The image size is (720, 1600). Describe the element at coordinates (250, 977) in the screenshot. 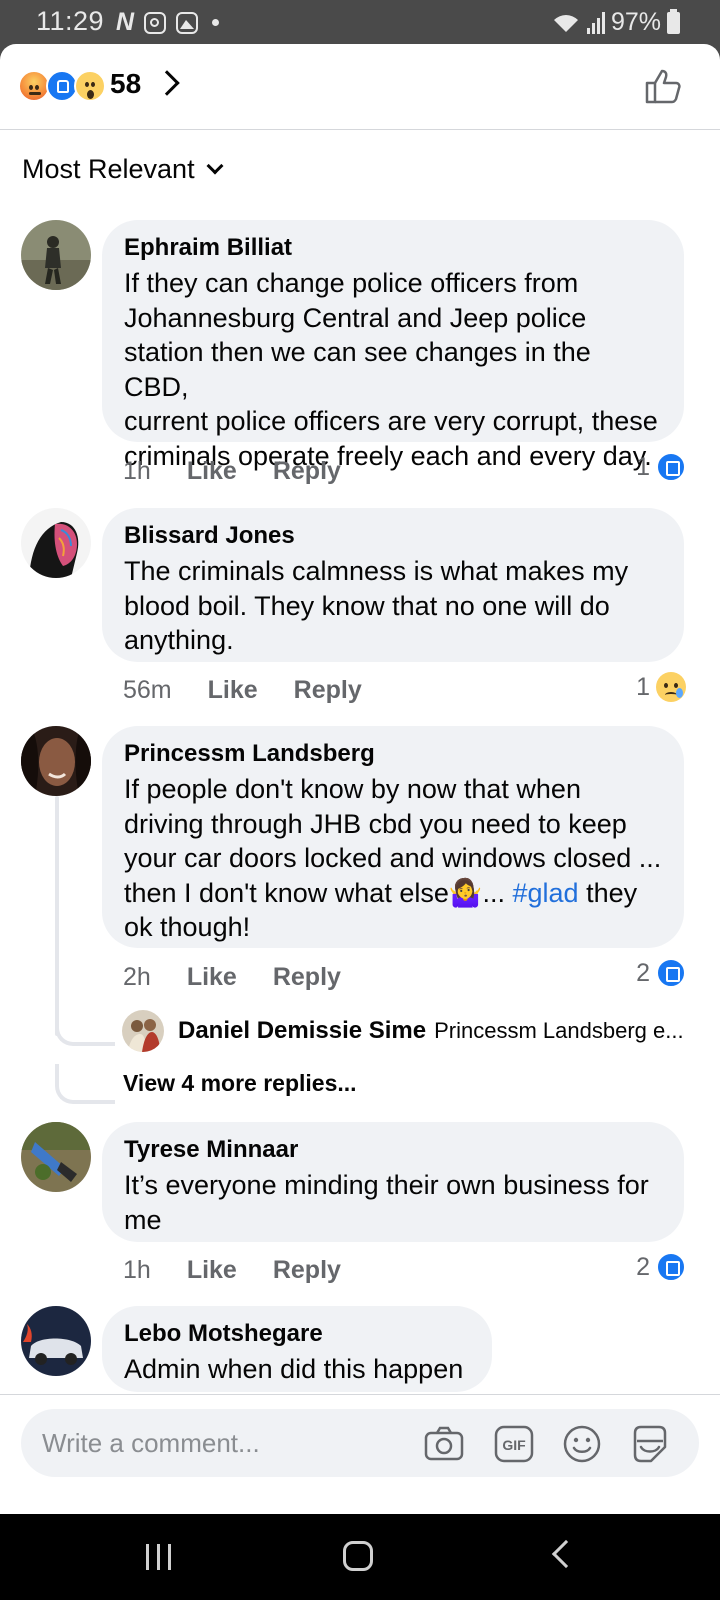

I see `comment-actions: 2h Like Reply` at that location.